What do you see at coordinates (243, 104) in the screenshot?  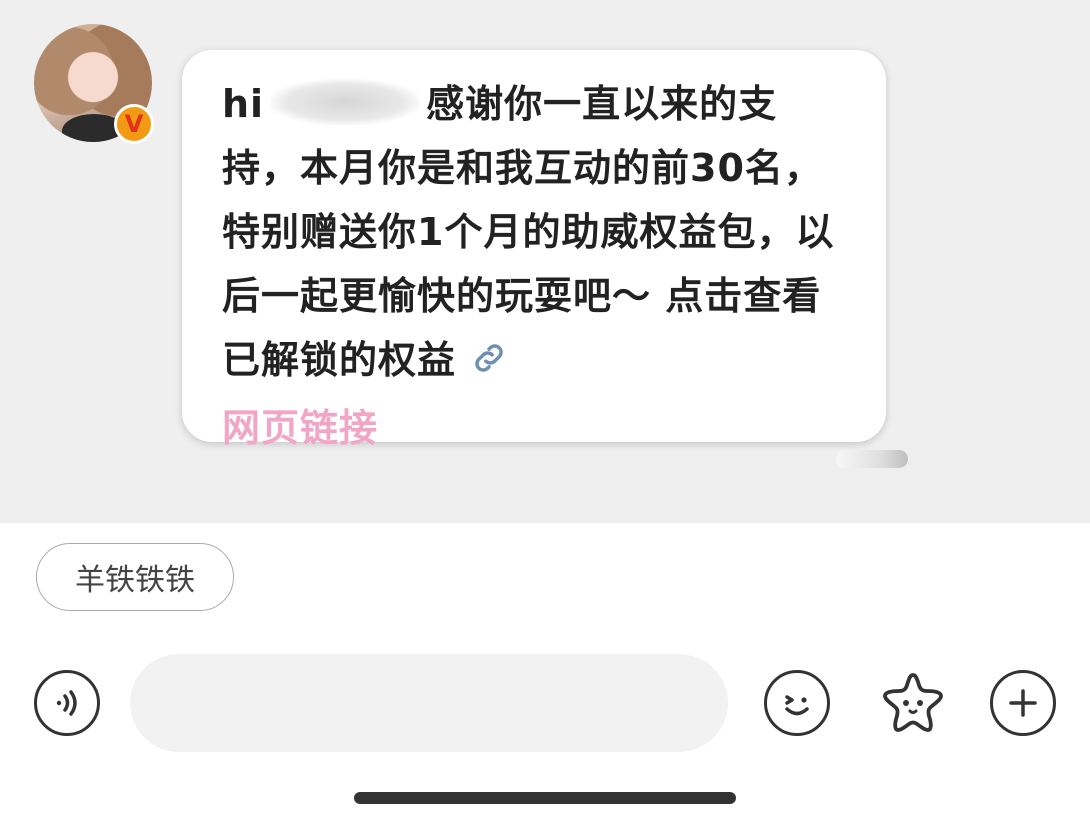 I see `message-greeting: hi` at bounding box center [243, 104].